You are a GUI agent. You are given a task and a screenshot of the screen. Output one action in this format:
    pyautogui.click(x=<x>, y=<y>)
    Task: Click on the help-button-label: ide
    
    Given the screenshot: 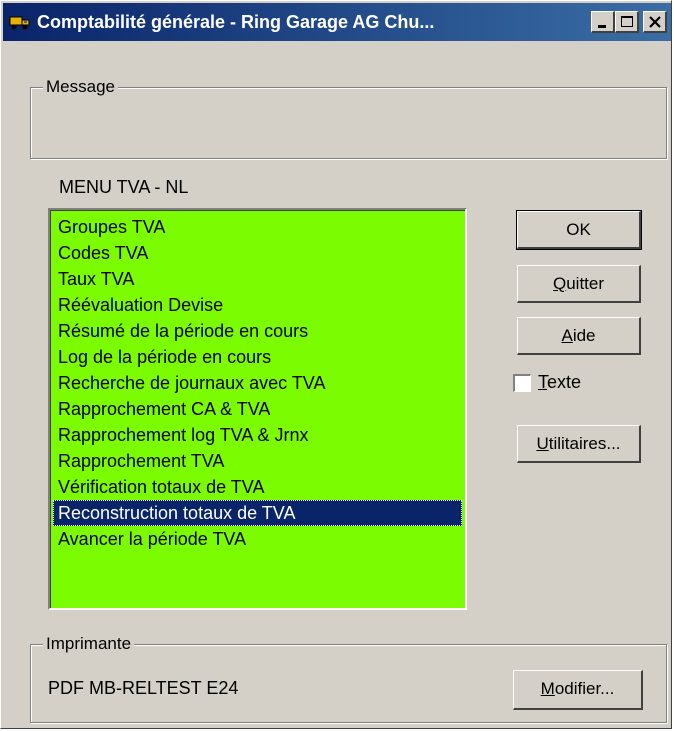 What is the action you would take?
    pyautogui.click(x=584, y=335)
    